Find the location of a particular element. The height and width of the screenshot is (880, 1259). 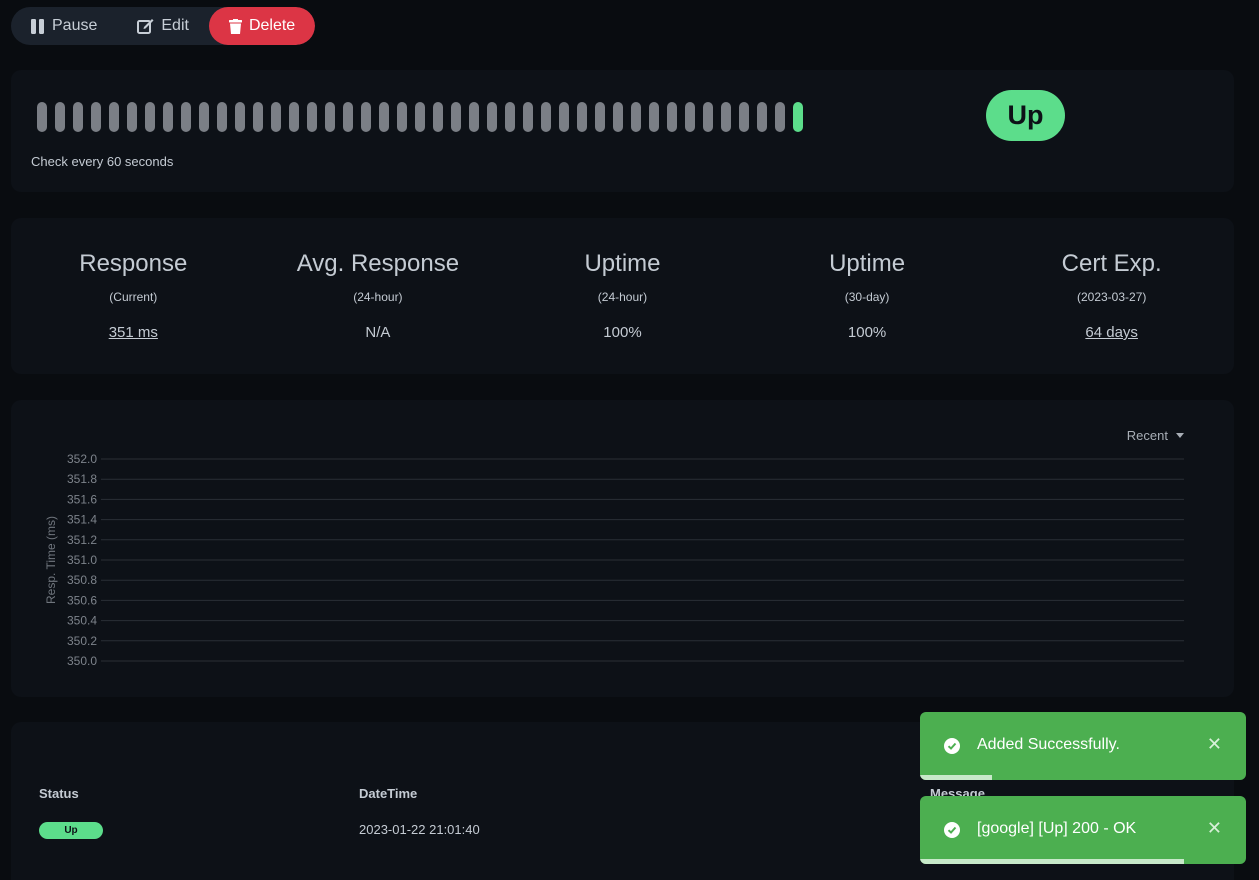

heartbeat-card: Check every 60 seconds Up is located at coordinates (622, 131).